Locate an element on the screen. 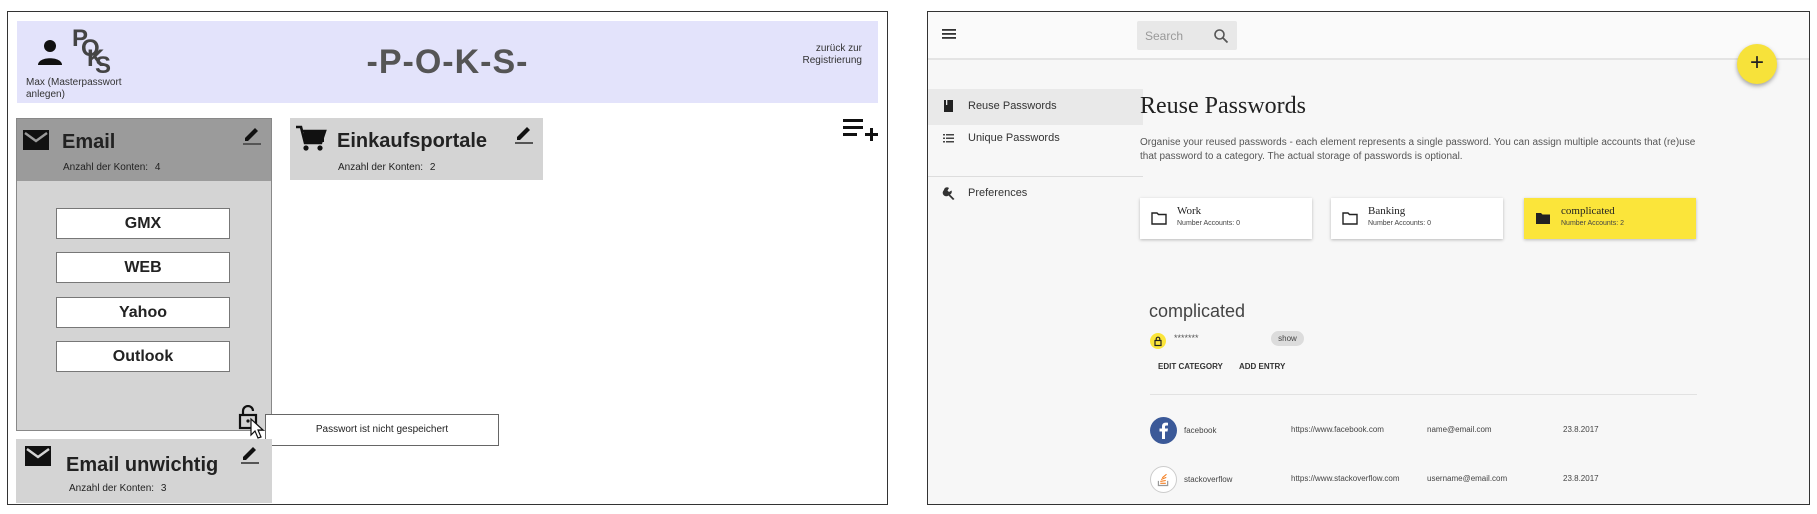  nav-item-unique-passwords: Unique Passwords is located at coordinates (1035, 139).